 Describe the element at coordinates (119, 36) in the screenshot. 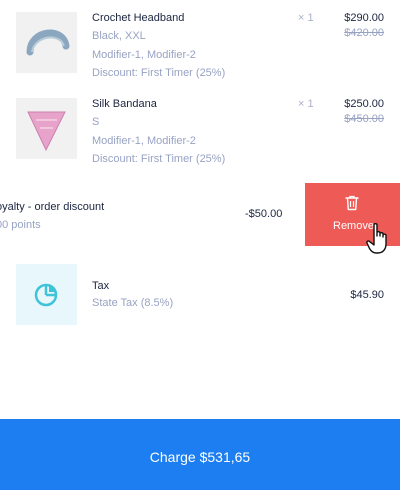

I see `item-variant: Black, XXL` at that location.